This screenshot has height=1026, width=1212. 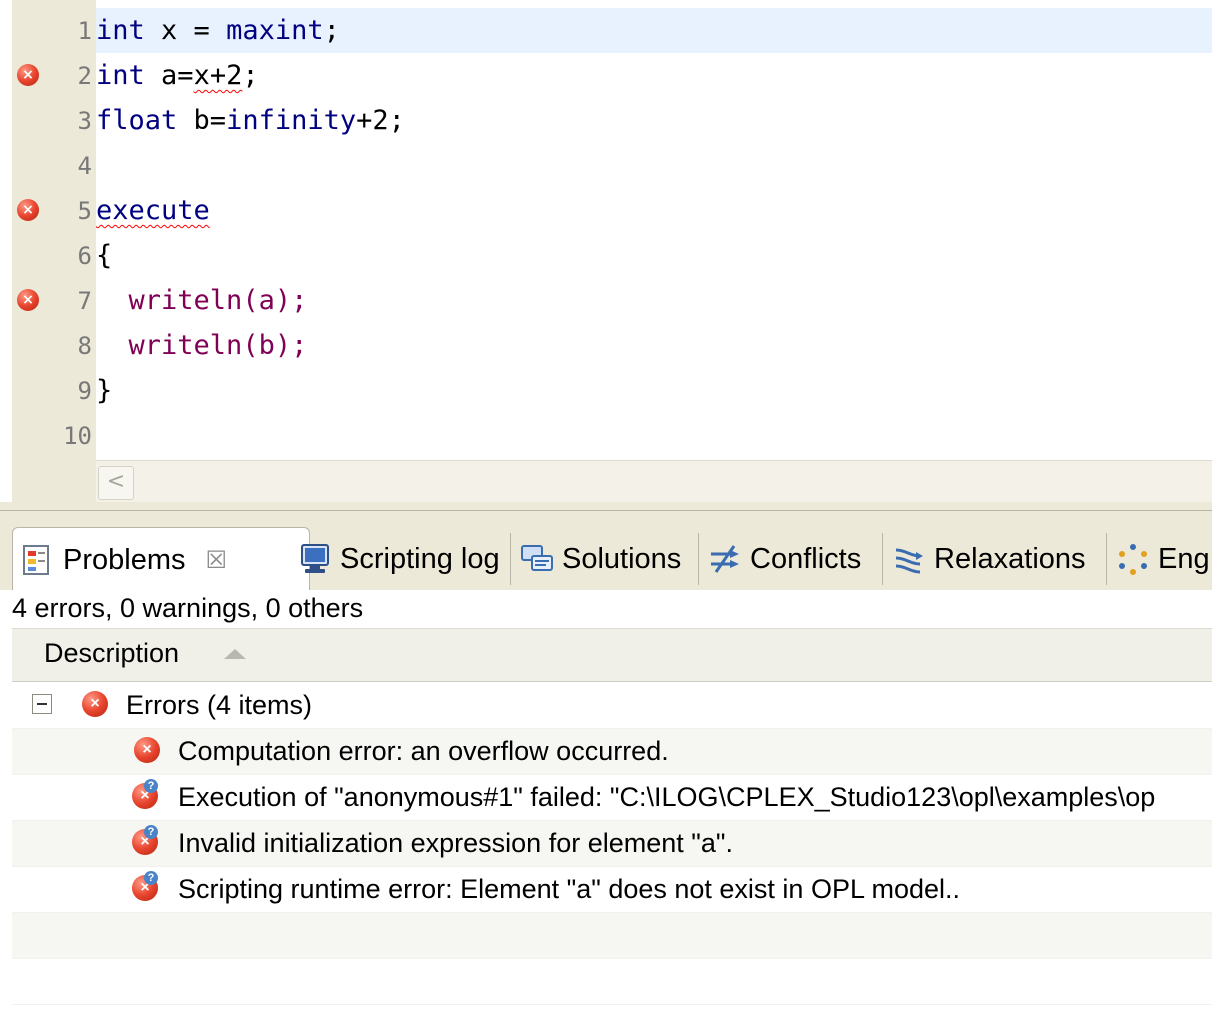 What do you see at coordinates (54, 75) in the screenshot?
I see `gutter-line-2: × 2` at bounding box center [54, 75].